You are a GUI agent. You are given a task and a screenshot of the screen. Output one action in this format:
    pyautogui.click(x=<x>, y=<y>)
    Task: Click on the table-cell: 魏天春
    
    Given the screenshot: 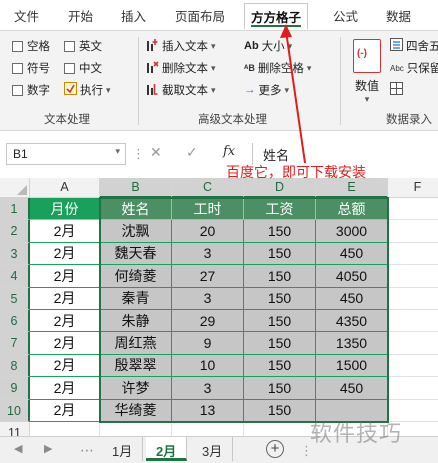 What is the action you would take?
    pyautogui.click(x=136, y=254)
    